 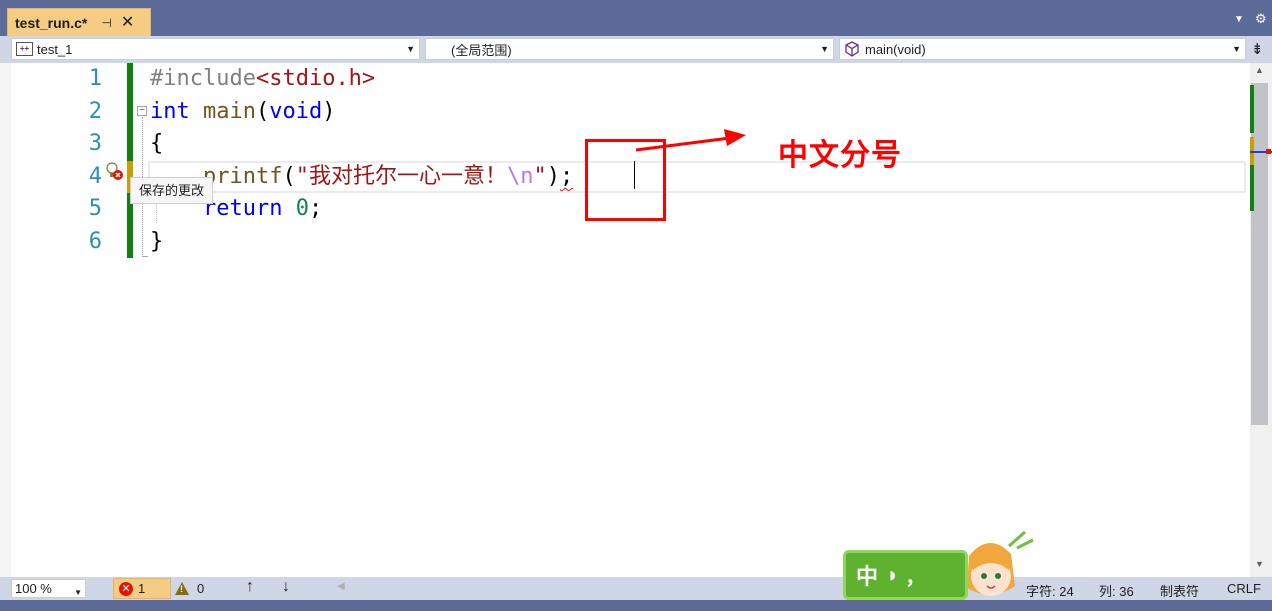 What do you see at coordinates (1261, 19) in the screenshot?
I see `gear-icon: ⚙` at bounding box center [1261, 19].